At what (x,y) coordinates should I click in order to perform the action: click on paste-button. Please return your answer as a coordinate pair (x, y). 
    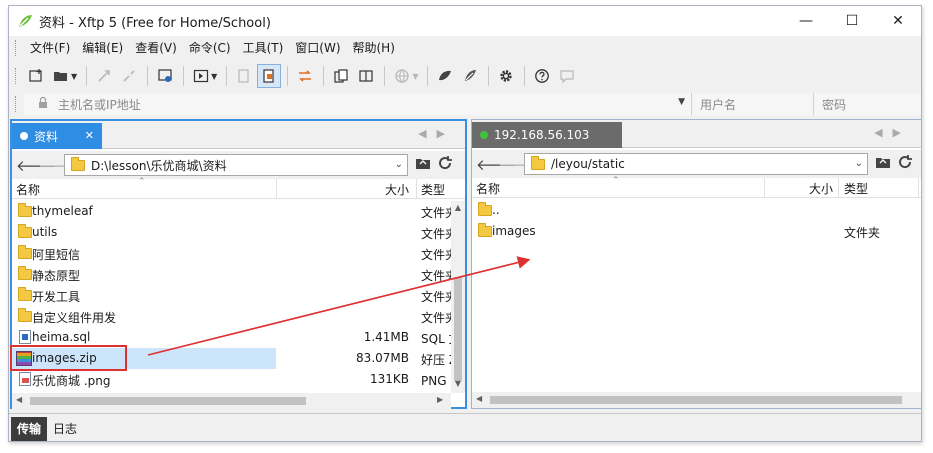
    Looking at the image, I should click on (269, 76).